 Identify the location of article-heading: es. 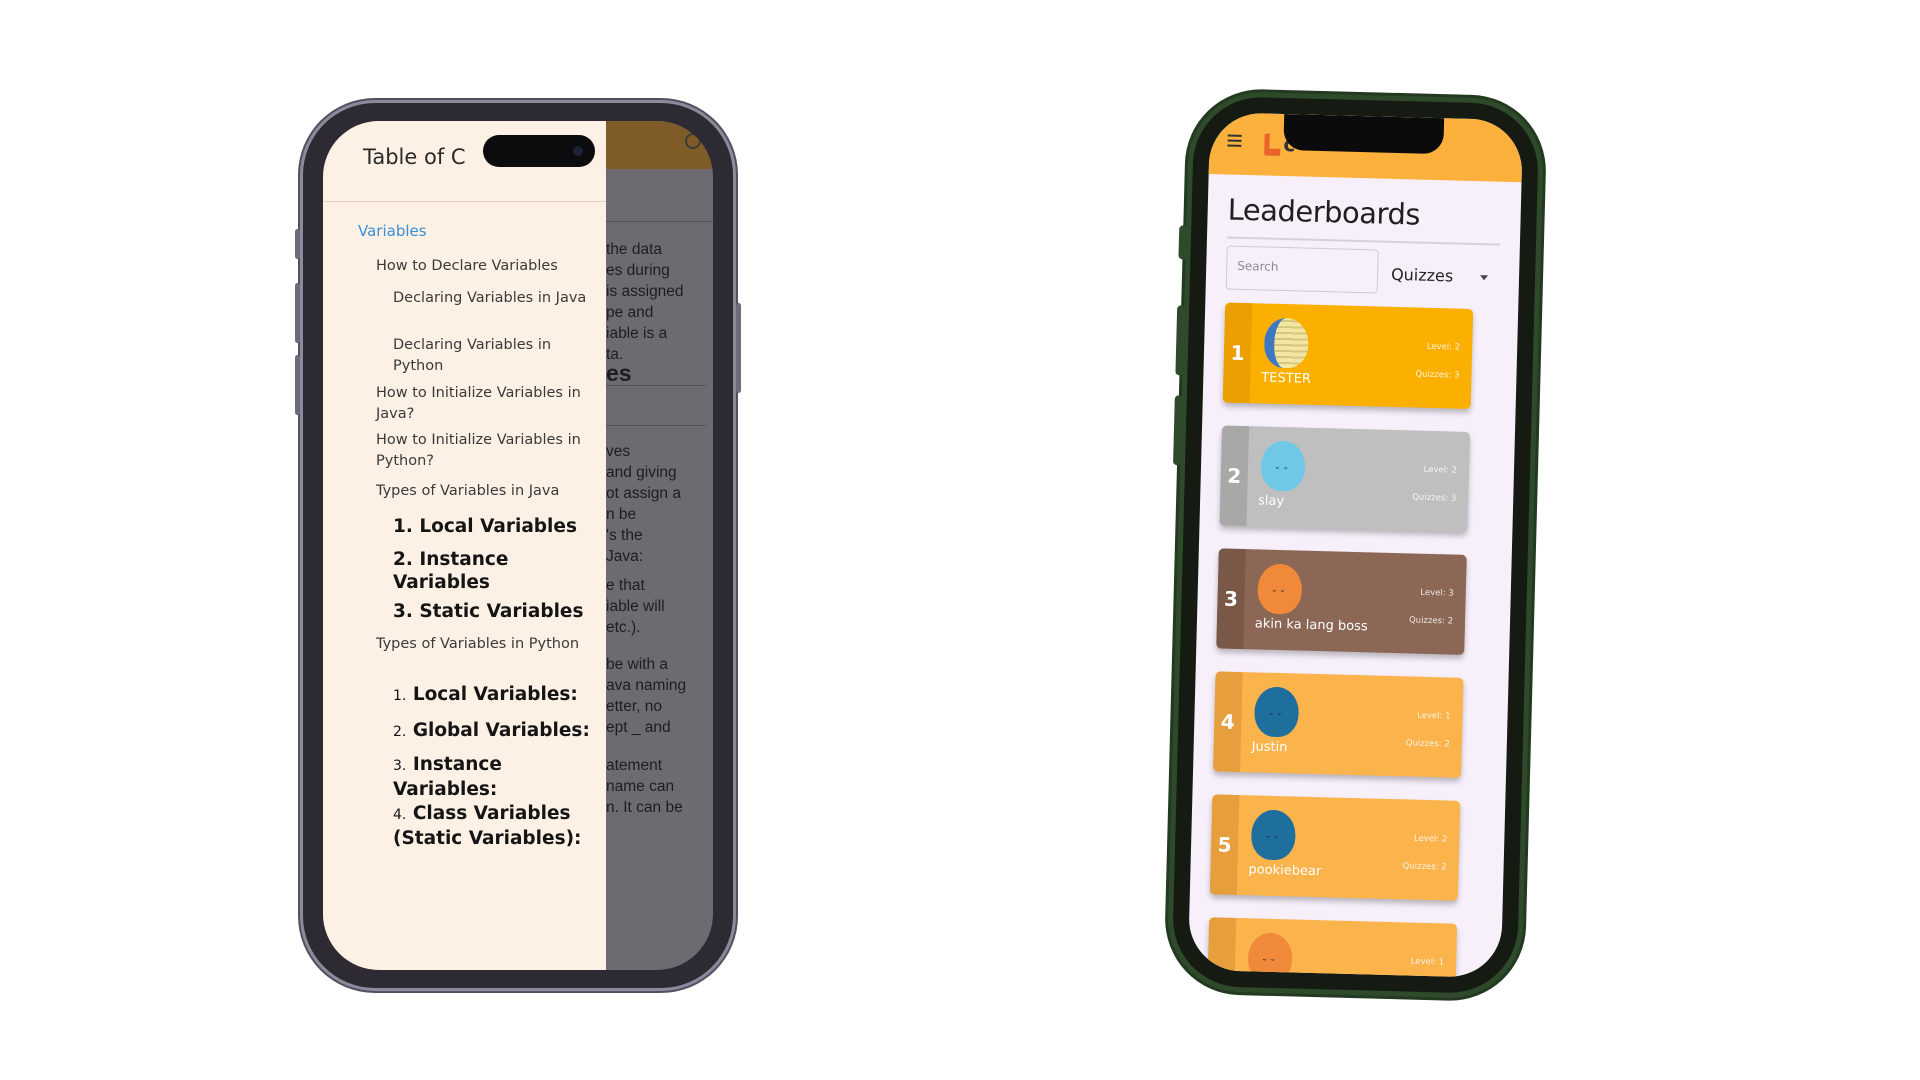
(619, 373).